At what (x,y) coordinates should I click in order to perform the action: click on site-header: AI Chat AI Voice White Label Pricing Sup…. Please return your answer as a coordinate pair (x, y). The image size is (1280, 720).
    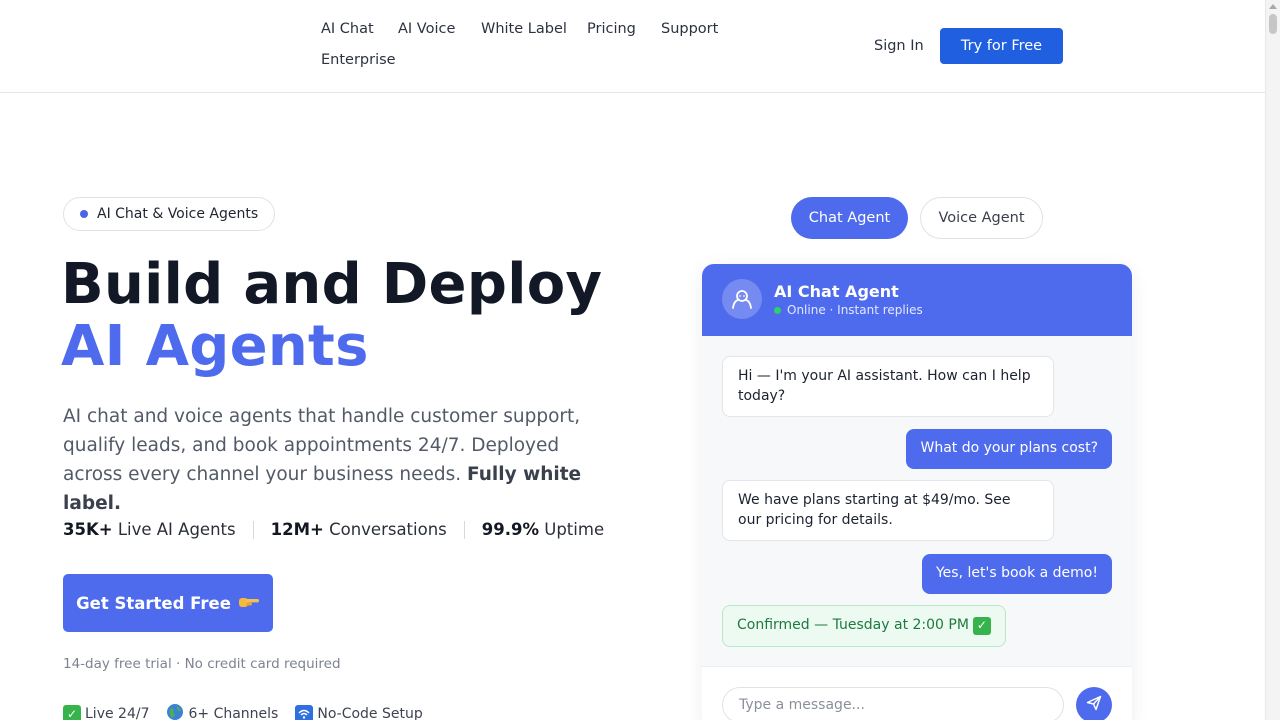
    Looking at the image, I should click on (632, 46).